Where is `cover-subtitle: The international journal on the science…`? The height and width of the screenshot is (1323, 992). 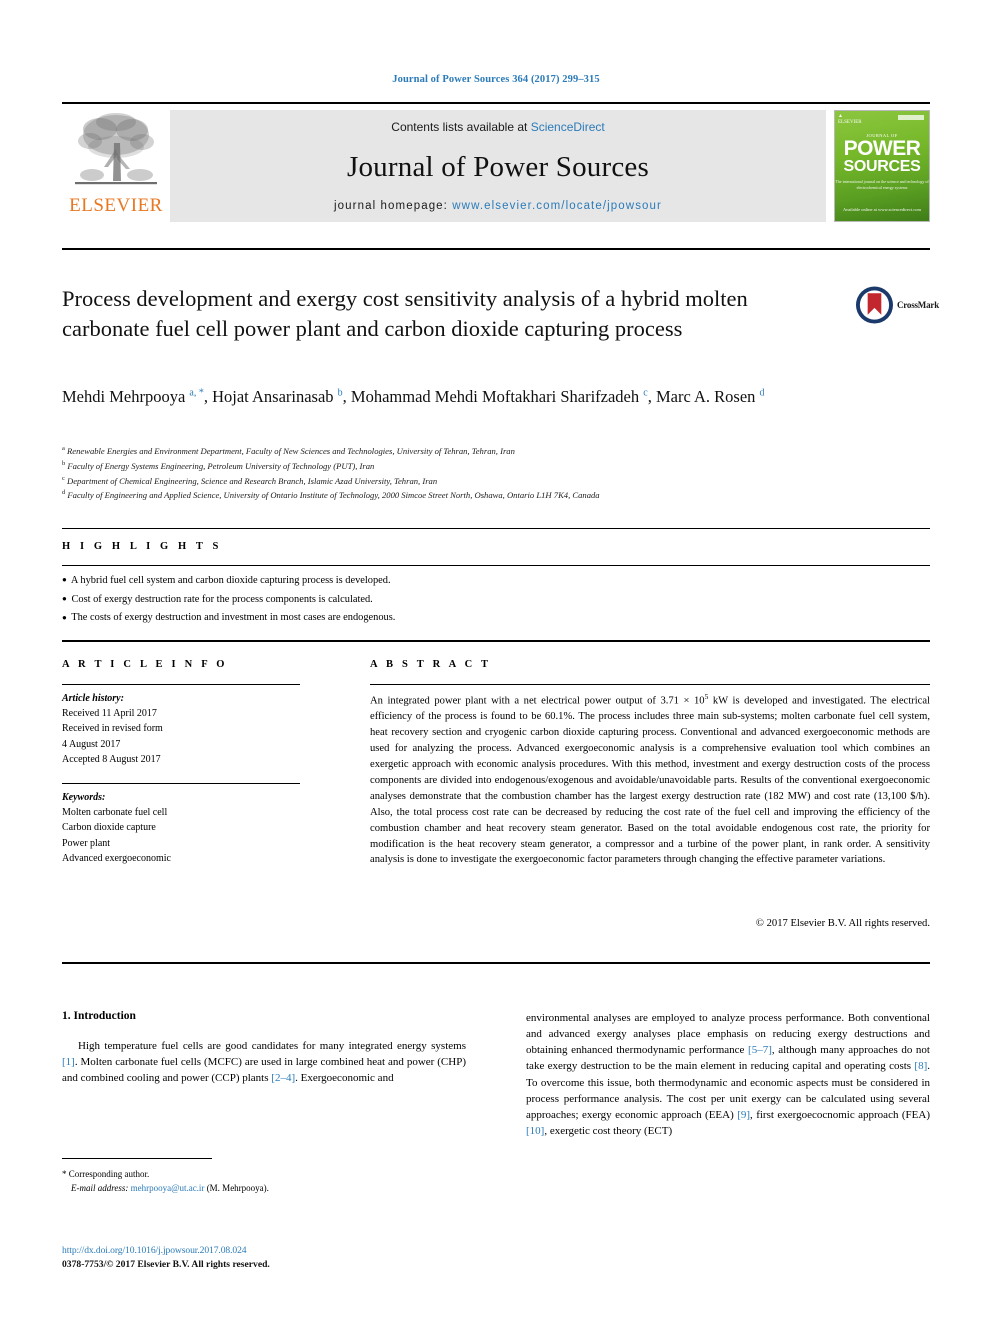 cover-subtitle: The international journal on the science… is located at coordinates (882, 184).